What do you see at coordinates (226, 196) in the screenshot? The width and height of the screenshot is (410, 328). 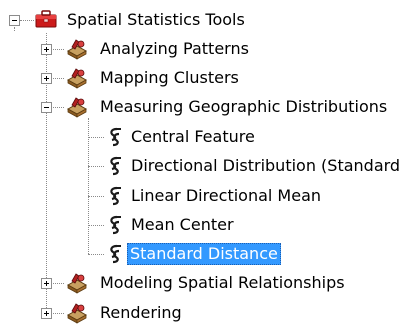 I see `tree-node-linear-directional-mean: Linear Directional Mean` at bounding box center [226, 196].